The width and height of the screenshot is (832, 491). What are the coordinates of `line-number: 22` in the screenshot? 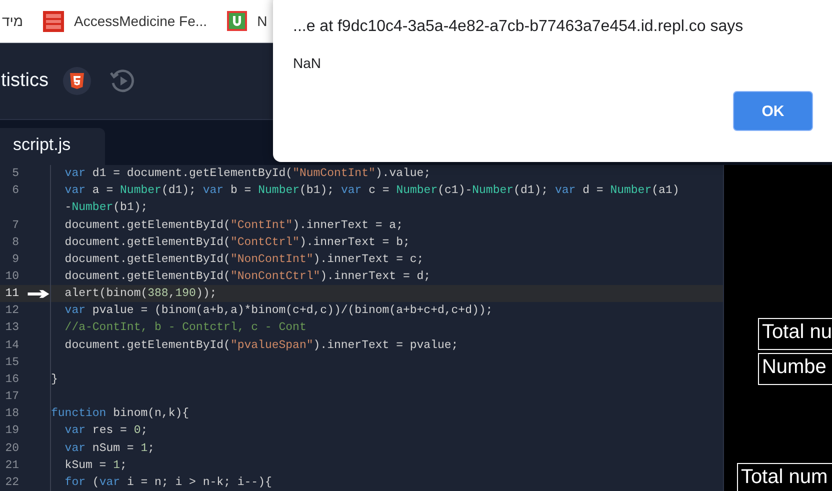 It's located at (11, 482).